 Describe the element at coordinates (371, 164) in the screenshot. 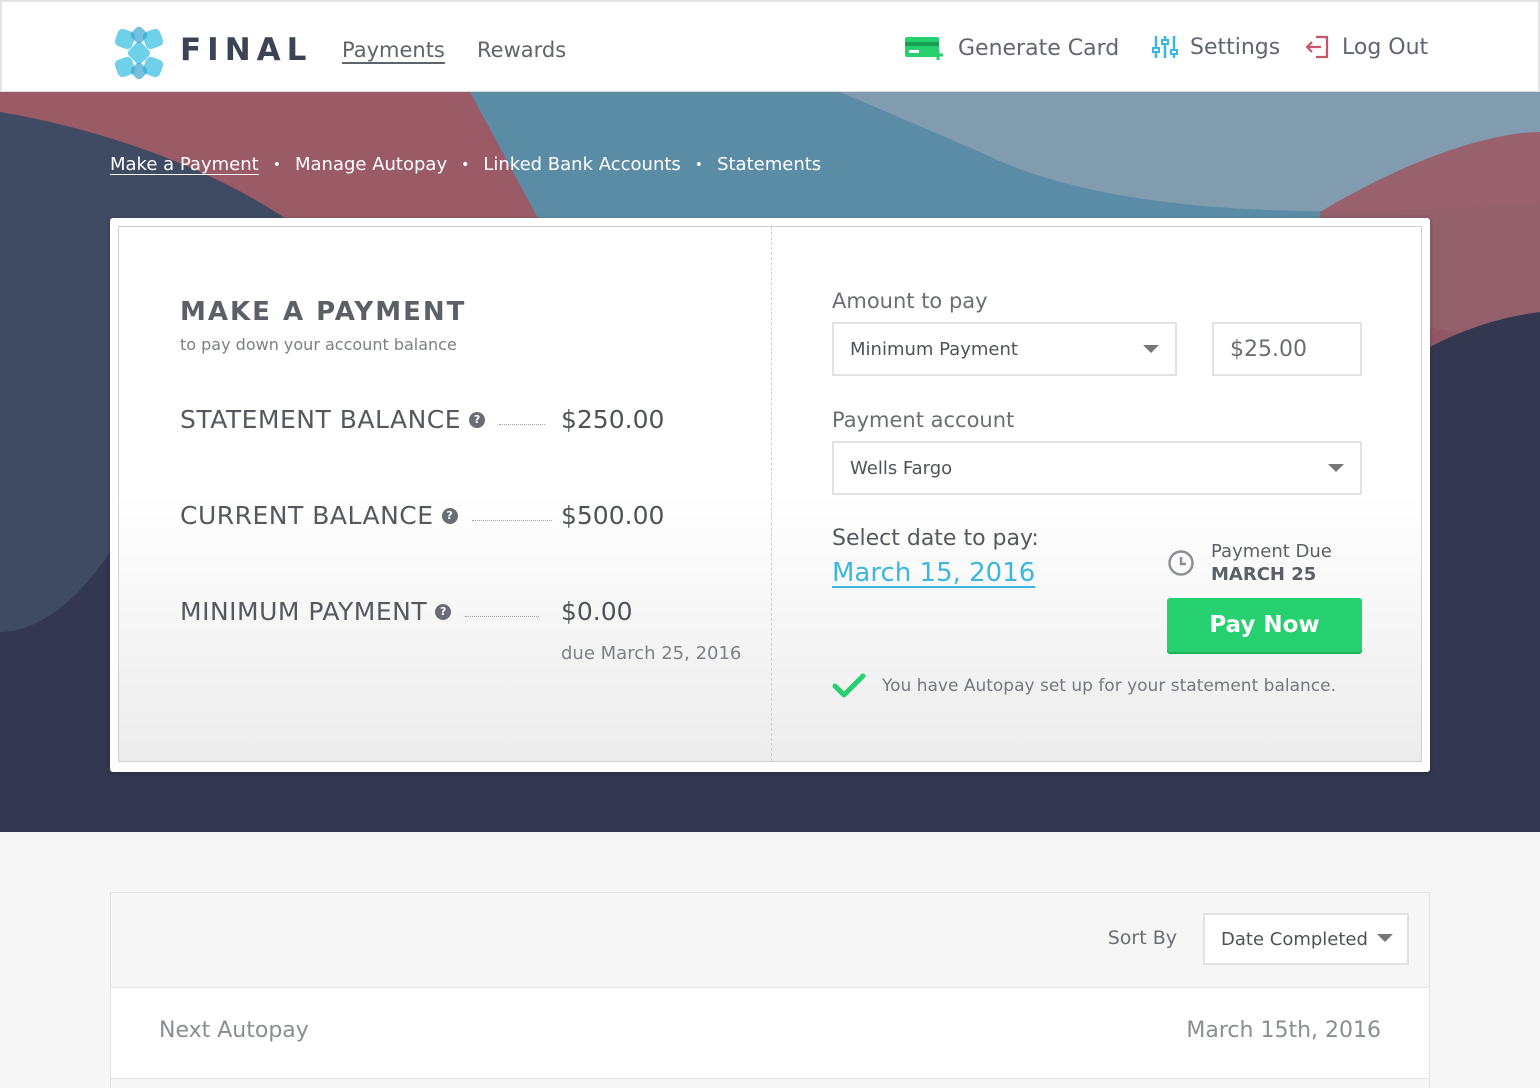

I see `crumb-manage-autopay: Manage Autopay` at that location.